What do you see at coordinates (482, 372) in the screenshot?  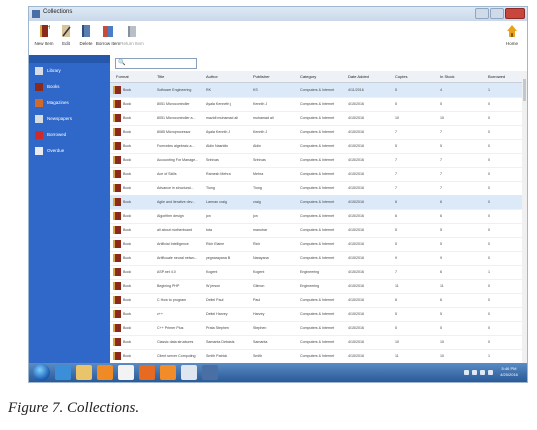 I see `volume-icon` at bounding box center [482, 372].